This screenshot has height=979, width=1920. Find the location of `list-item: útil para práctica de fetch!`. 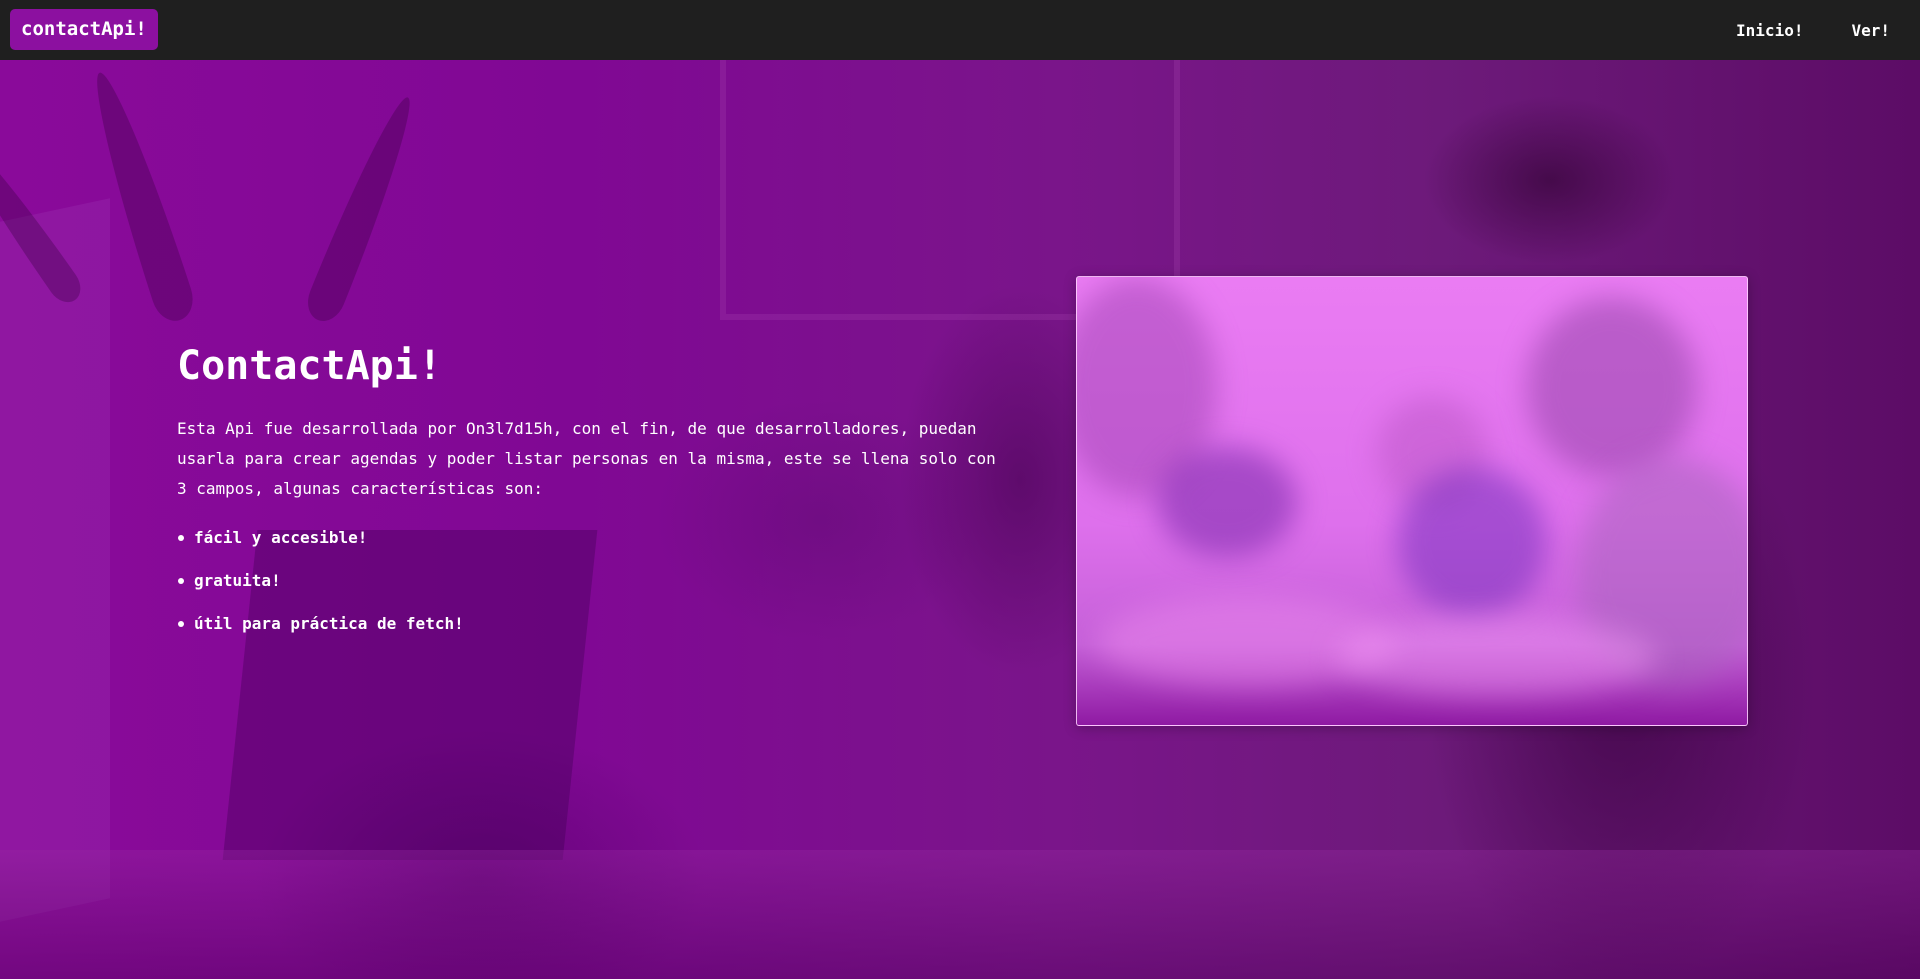

list-item: útil para práctica de fetch! is located at coordinates (592, 623).